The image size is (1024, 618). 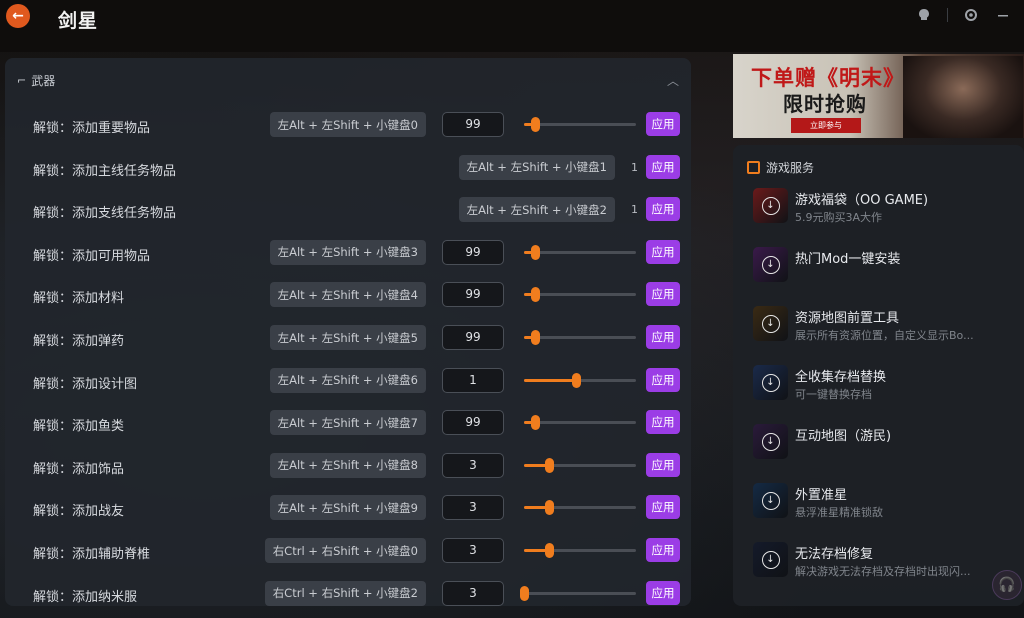 What do you see at coordinates (78, 21) in the screenshot?
I see `app-title: 剑星` at bounding box center [78, 21].